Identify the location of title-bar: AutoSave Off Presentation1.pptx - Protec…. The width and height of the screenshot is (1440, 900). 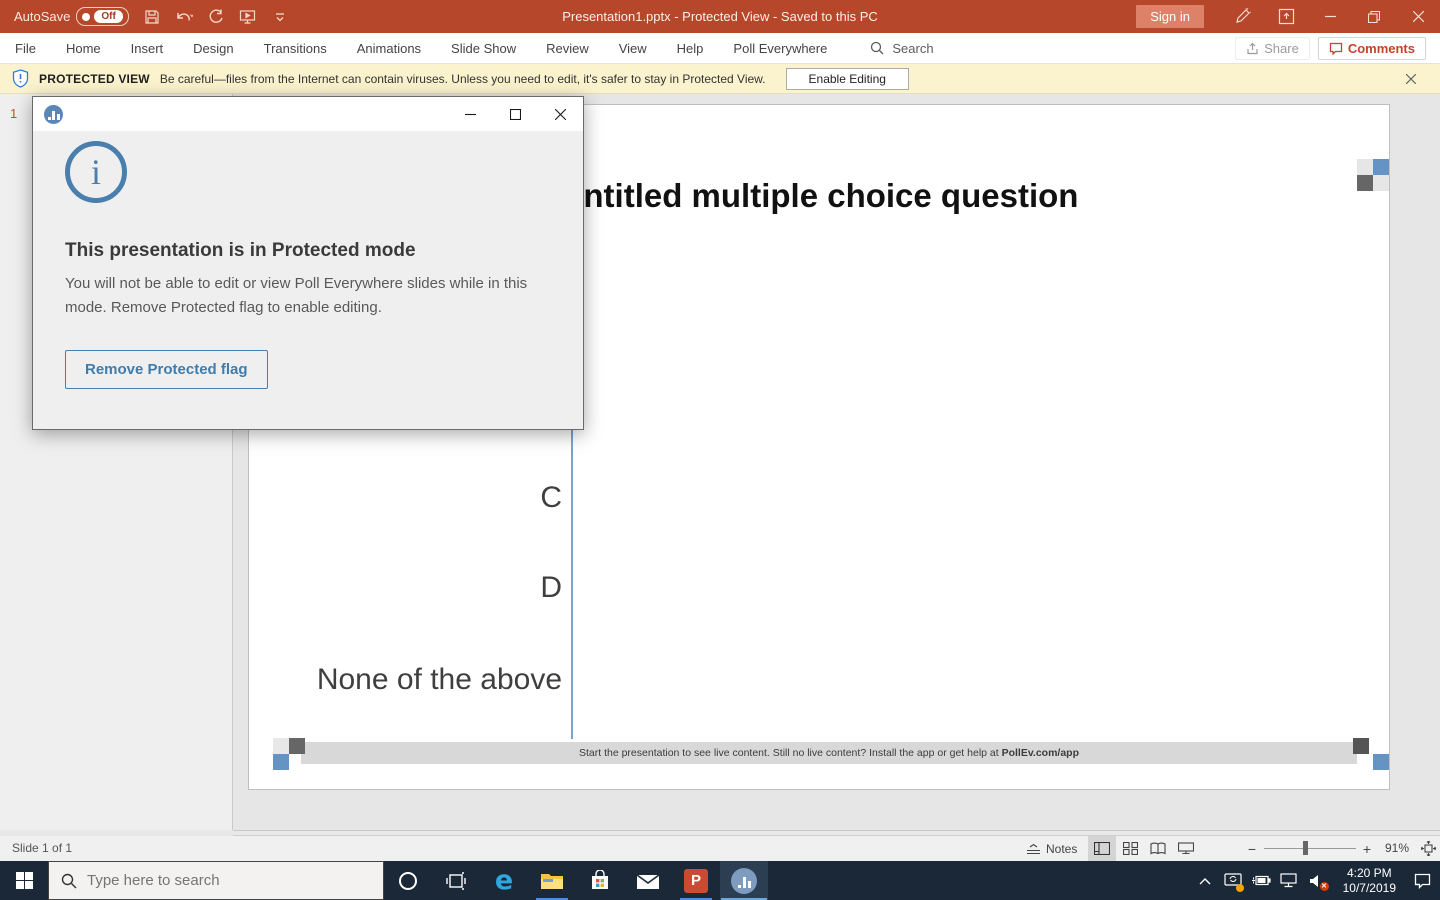
(720, 16).